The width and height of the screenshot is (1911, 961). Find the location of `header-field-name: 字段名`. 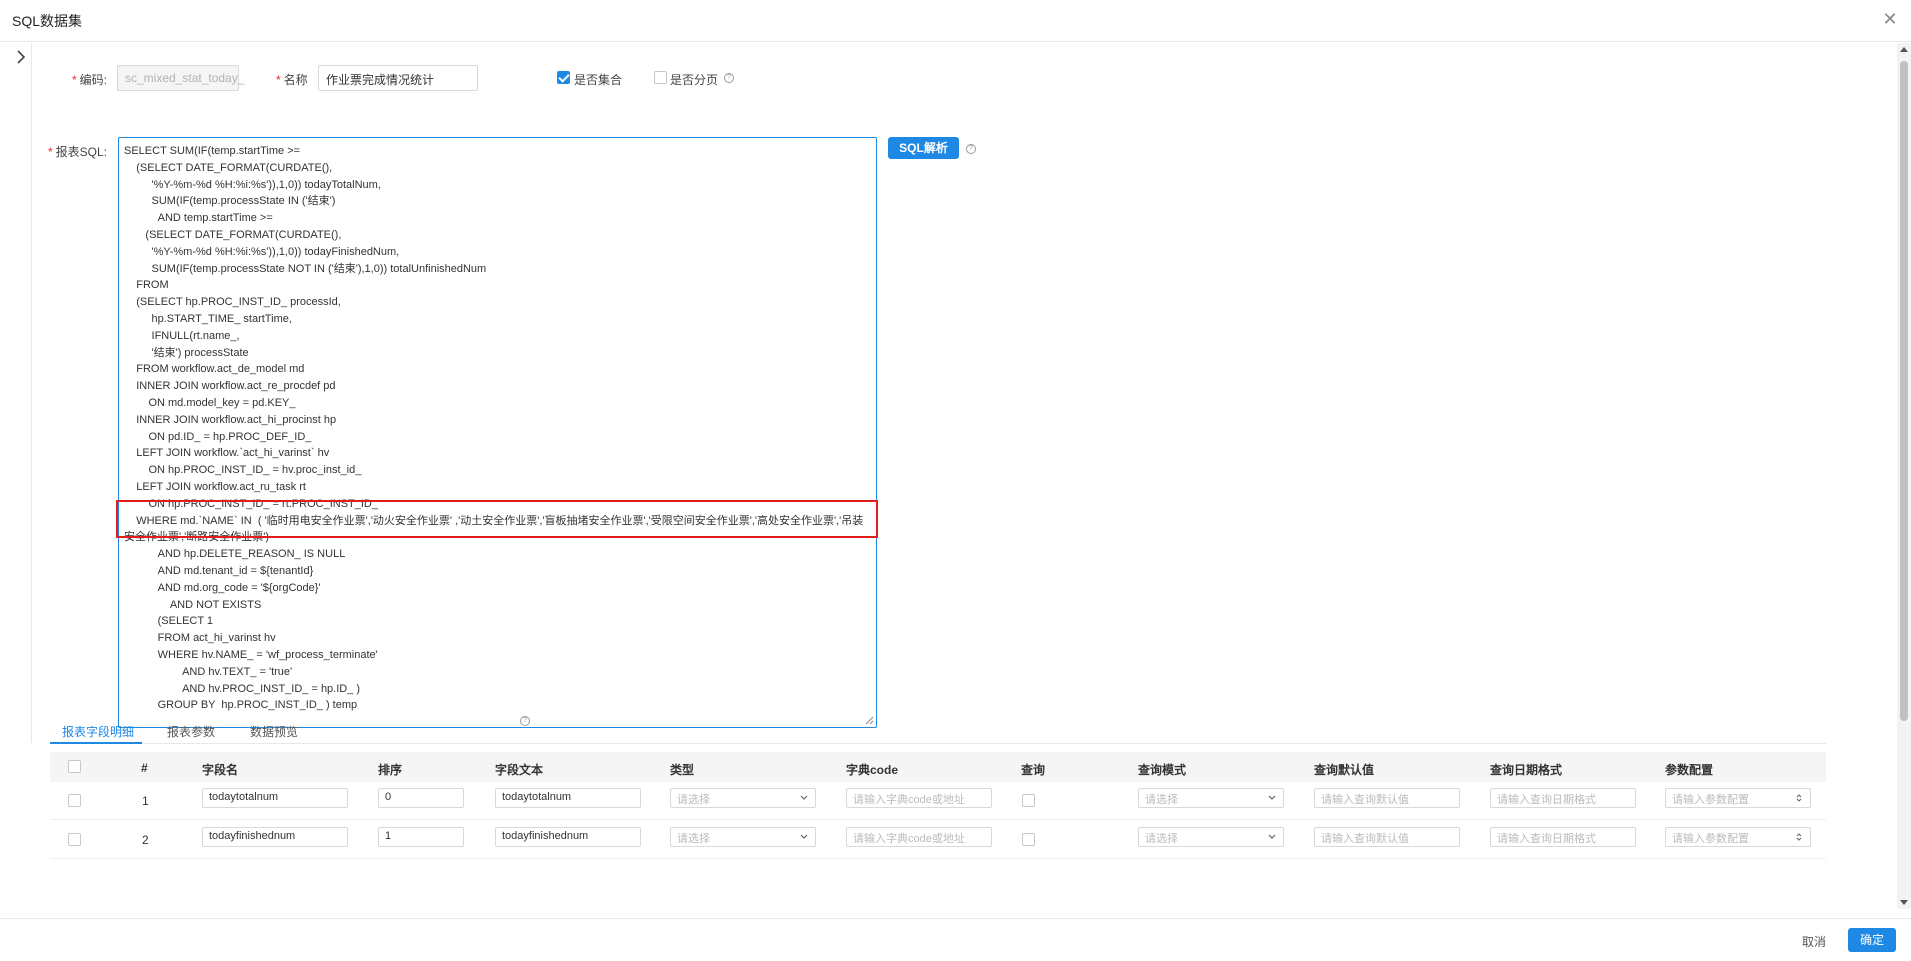

header-field-name: 字段名 is located at coordinates (220, 770).